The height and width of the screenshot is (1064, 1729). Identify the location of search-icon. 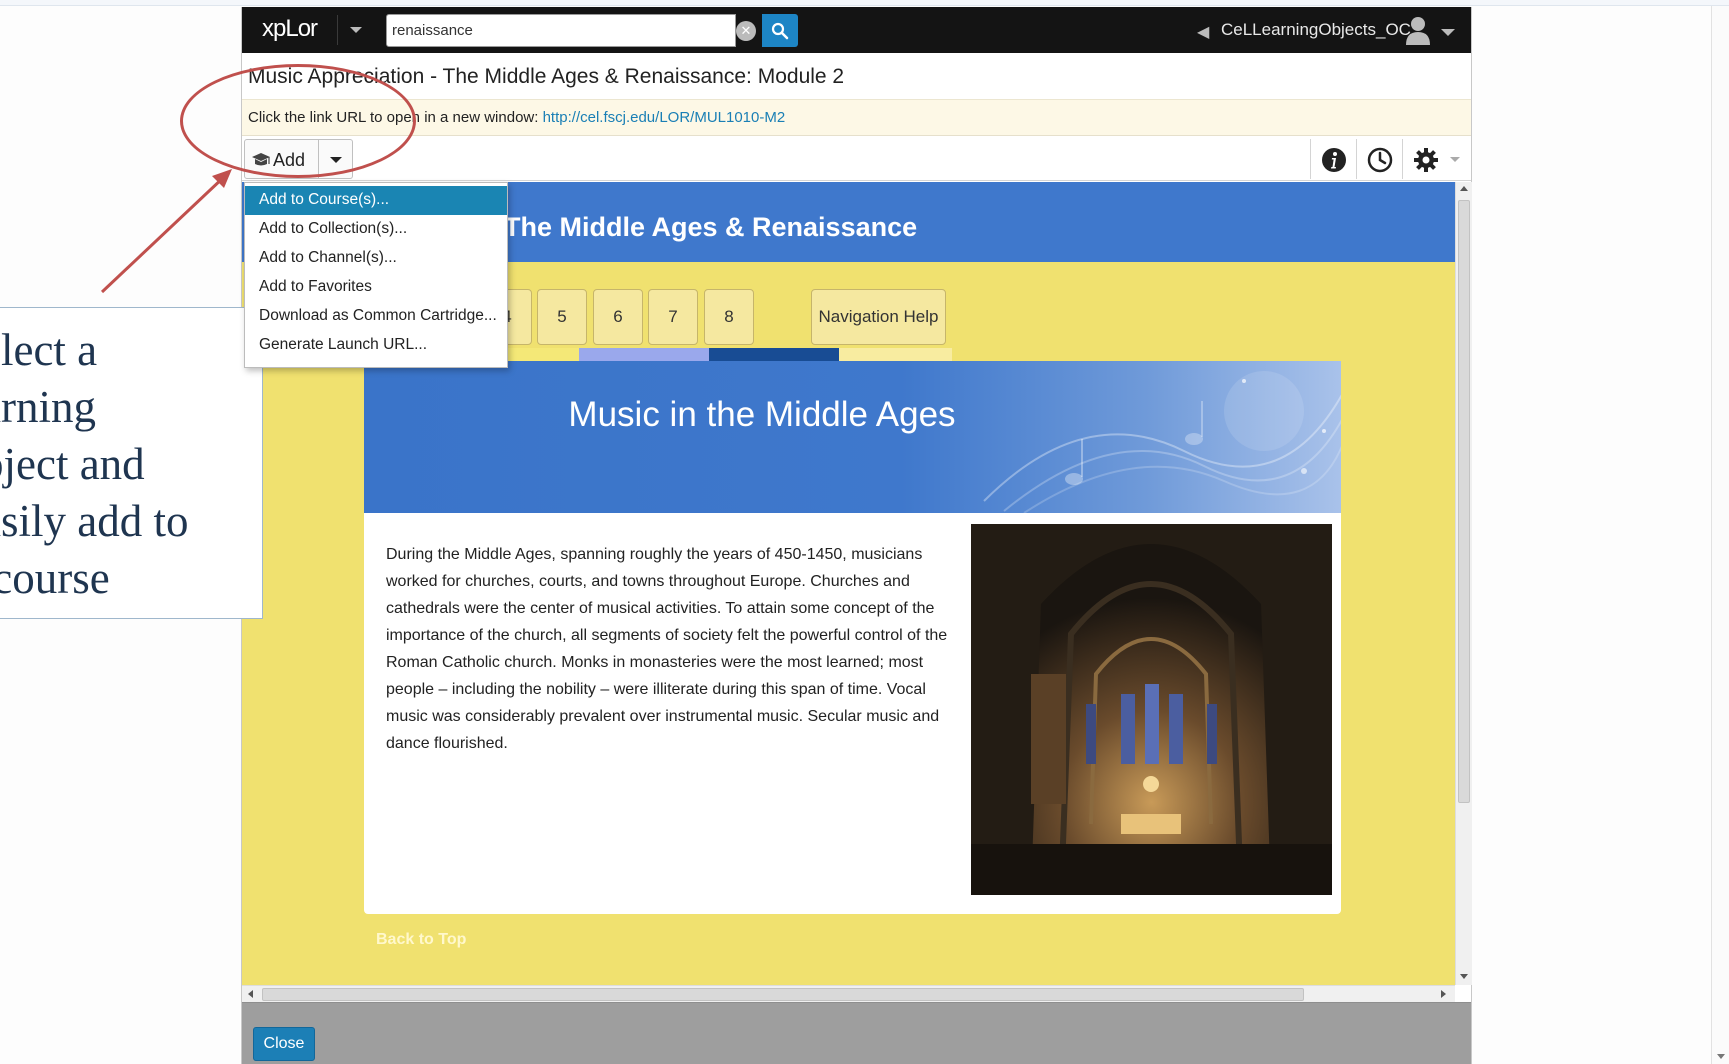
(780, 31).